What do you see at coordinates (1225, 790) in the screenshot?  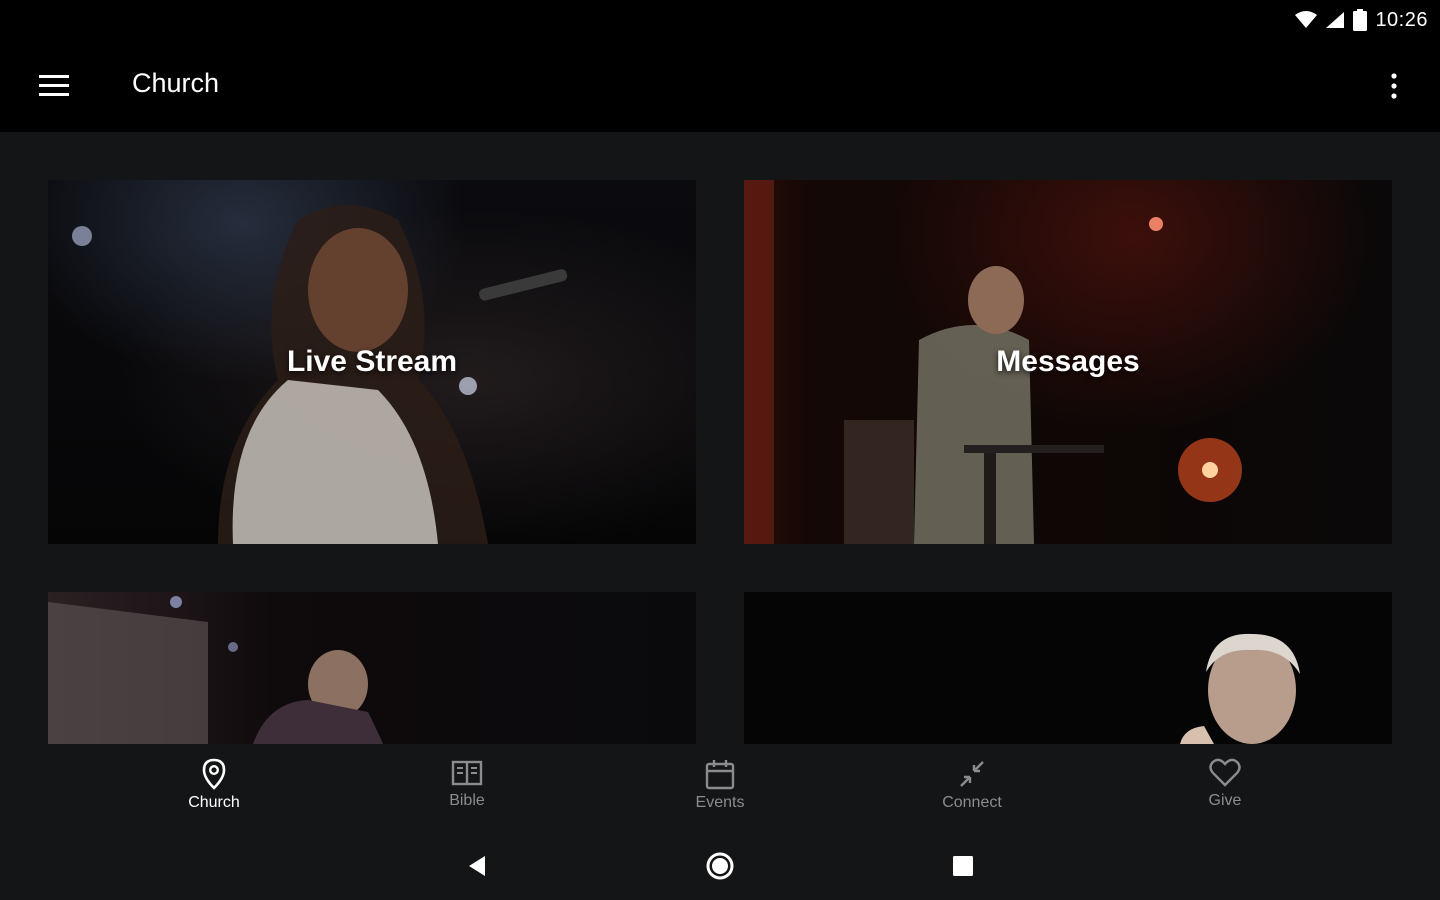 I see `nav-item-give: Give` at bounding box center [1225, 790].